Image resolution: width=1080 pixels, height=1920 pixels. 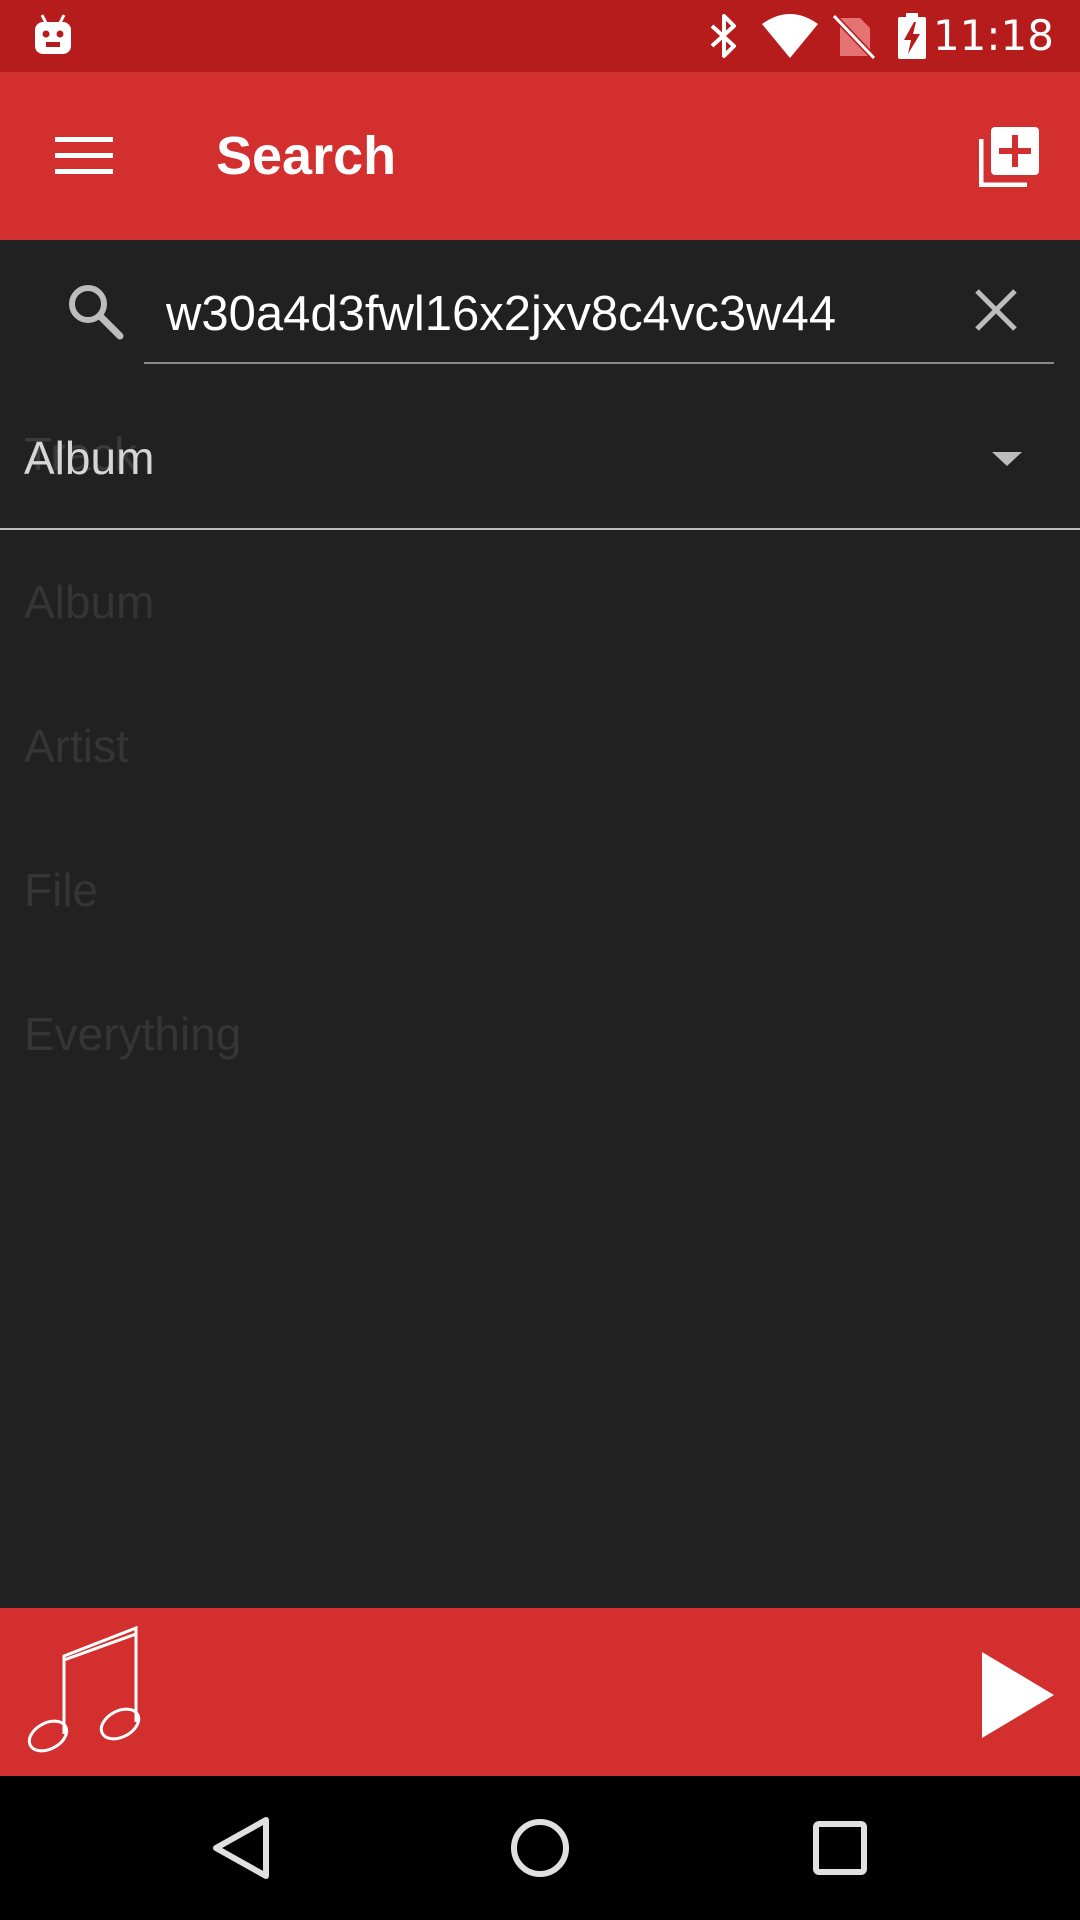 What do you see at coordinates (723, 36) in the screenshot?
I see `bluetooth-icon` at bounding box center [723, 36].